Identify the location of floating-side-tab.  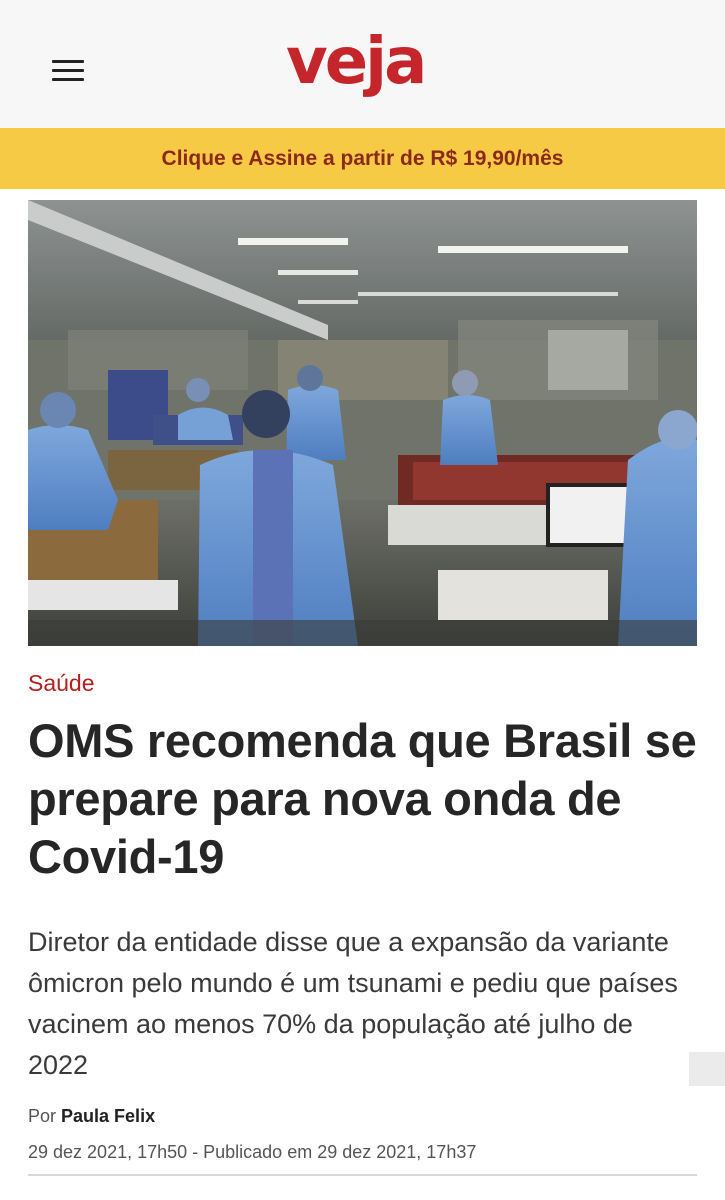
(707, 1069).